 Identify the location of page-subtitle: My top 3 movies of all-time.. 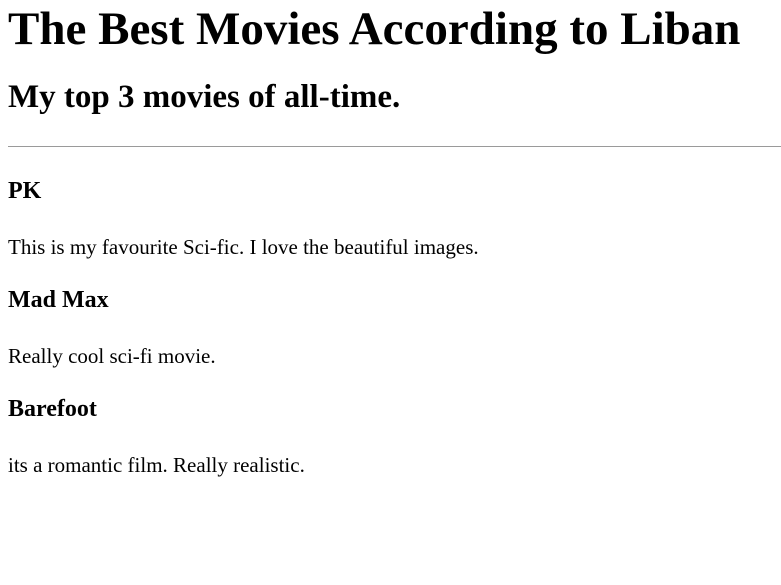
(204, 97).